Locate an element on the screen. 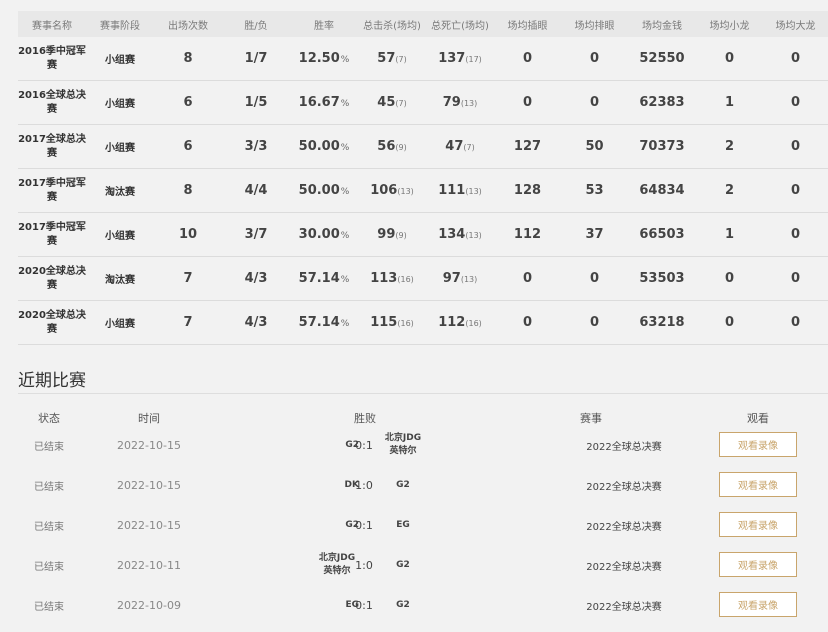 The image size is (828, 632). deaths-average: (17) is located at coordinates (473, 59).